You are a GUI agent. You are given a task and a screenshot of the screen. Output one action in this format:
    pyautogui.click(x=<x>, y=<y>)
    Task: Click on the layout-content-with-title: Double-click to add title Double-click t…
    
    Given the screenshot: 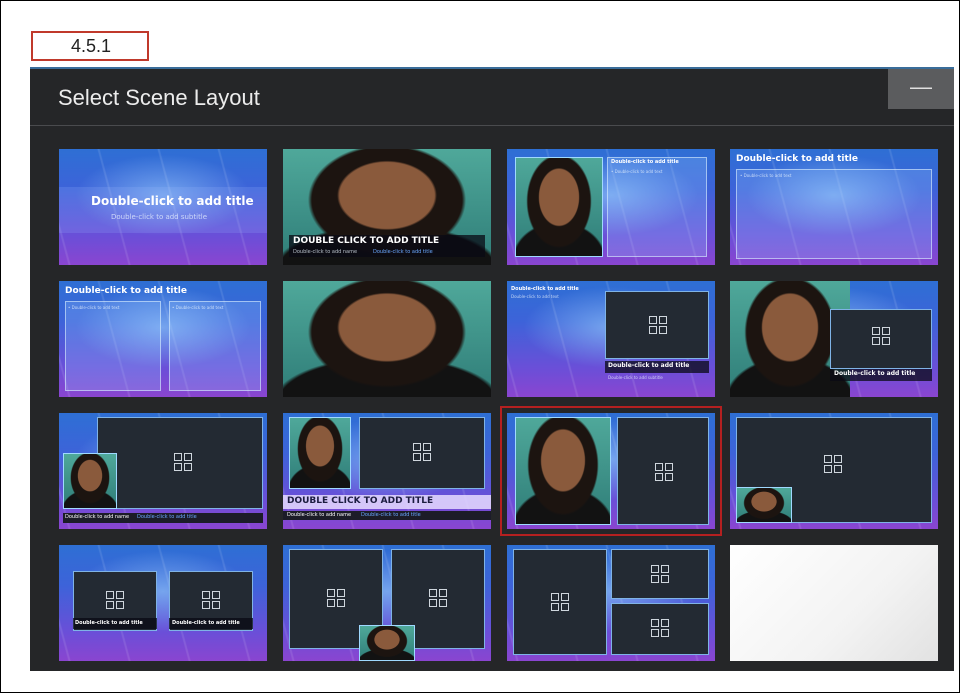 What is the action you would take?
    pyautogui.click(x=611, y=339)
    